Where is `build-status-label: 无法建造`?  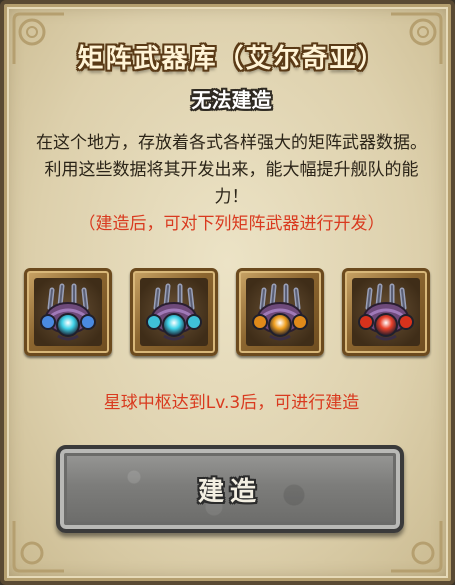 build-status-label: 无法建造 is located at coordinates (231, 100).